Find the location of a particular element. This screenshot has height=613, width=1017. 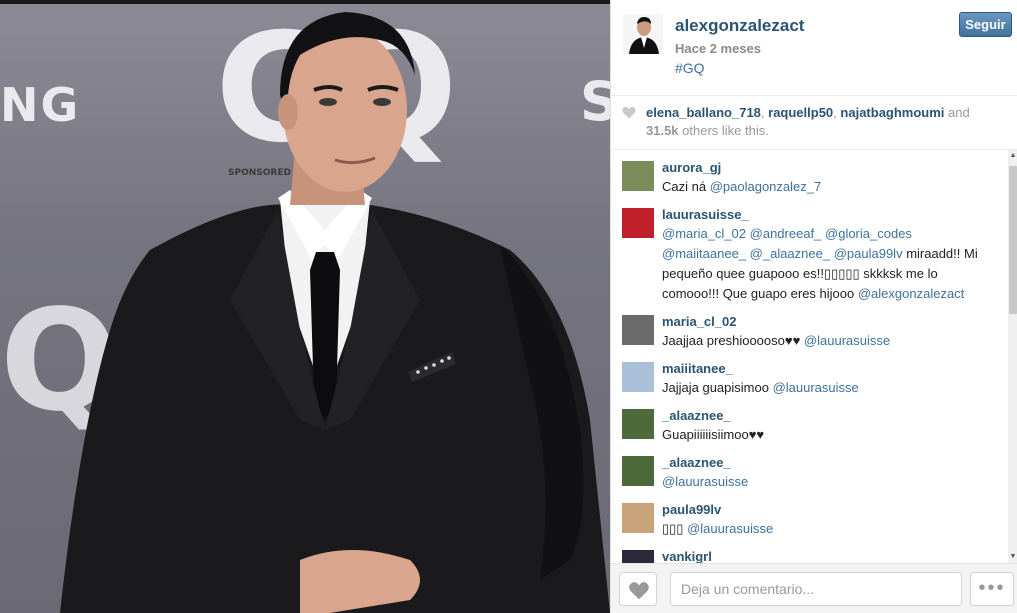

liker-username: raquellp50 is located at coordinates (800, 112).